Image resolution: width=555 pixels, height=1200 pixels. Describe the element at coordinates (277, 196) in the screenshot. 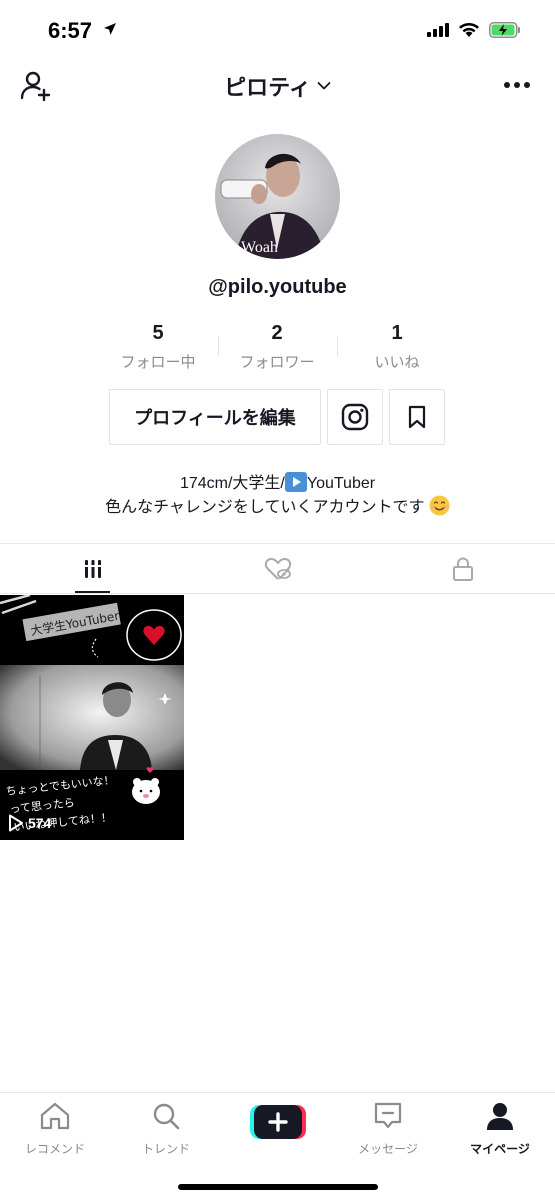

I see `avatar: Woah` at that location.